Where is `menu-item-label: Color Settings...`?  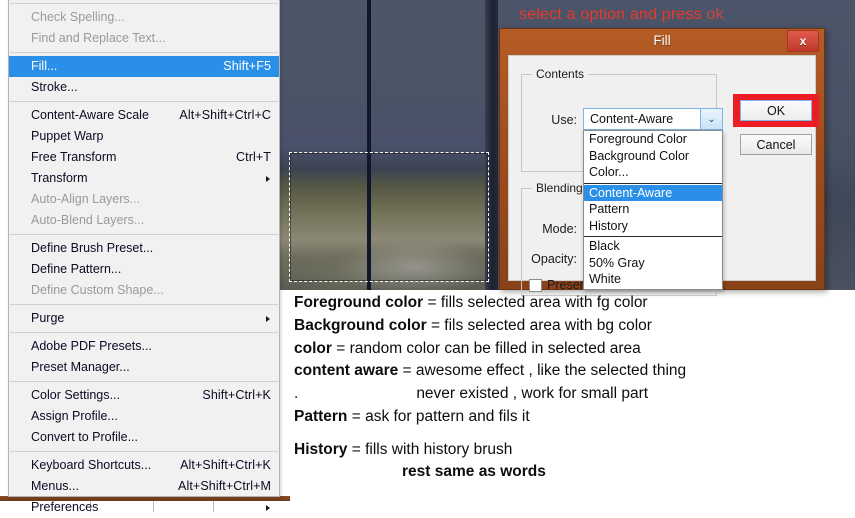 menu-item-label: Color Settings... is located at coordinates (75, 395).